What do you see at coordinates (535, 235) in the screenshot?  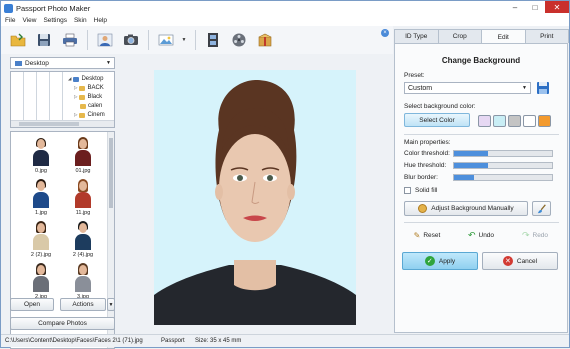 I see `redo-button: ↷ Redo` at bounding box center [535, 235].